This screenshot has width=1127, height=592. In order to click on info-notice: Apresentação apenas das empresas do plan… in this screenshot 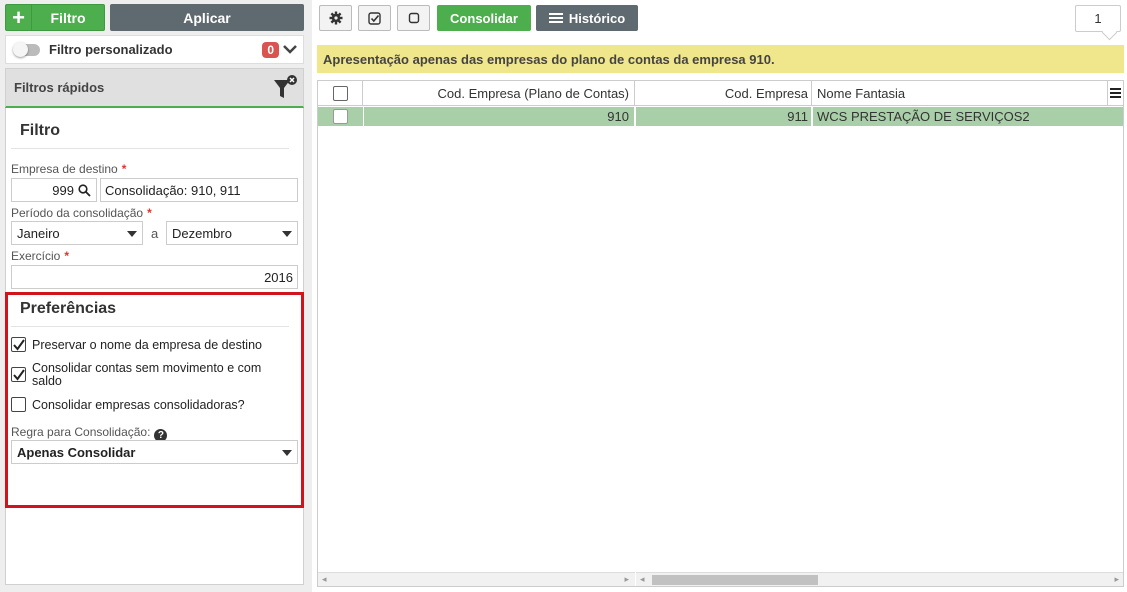, I will do `click(720, 59)`.